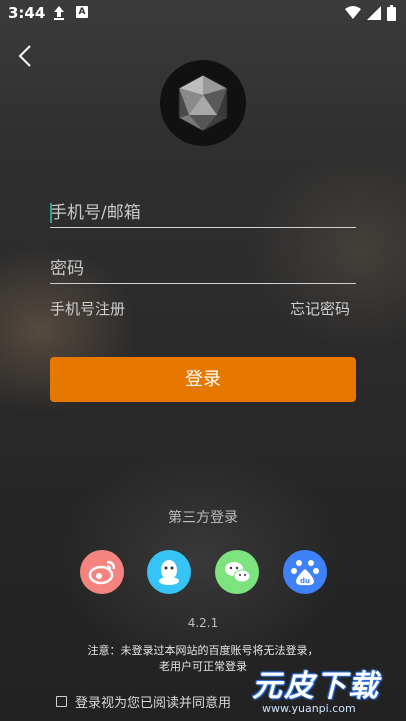  What do you see at coordinates (374, 13) in the screenshot?
I see `signal-icon` at bounding box center [374, 13].